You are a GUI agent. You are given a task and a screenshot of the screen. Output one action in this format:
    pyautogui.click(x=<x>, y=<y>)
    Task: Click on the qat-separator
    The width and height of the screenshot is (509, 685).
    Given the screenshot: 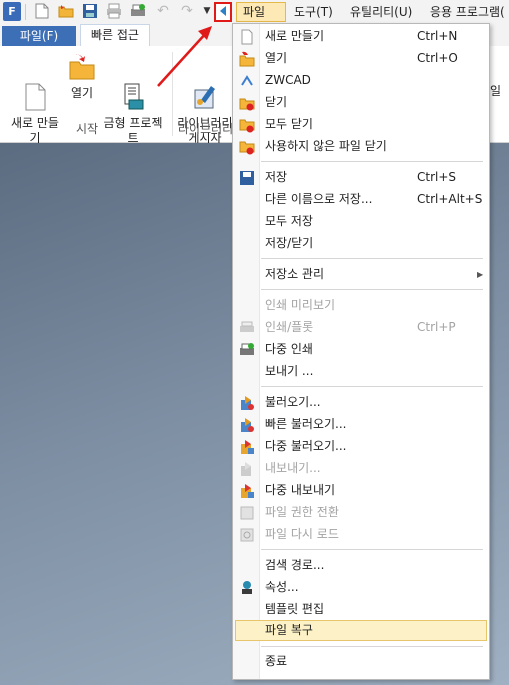 What is the action you would take?
    pyautogui.click(x=25, y=12)
    